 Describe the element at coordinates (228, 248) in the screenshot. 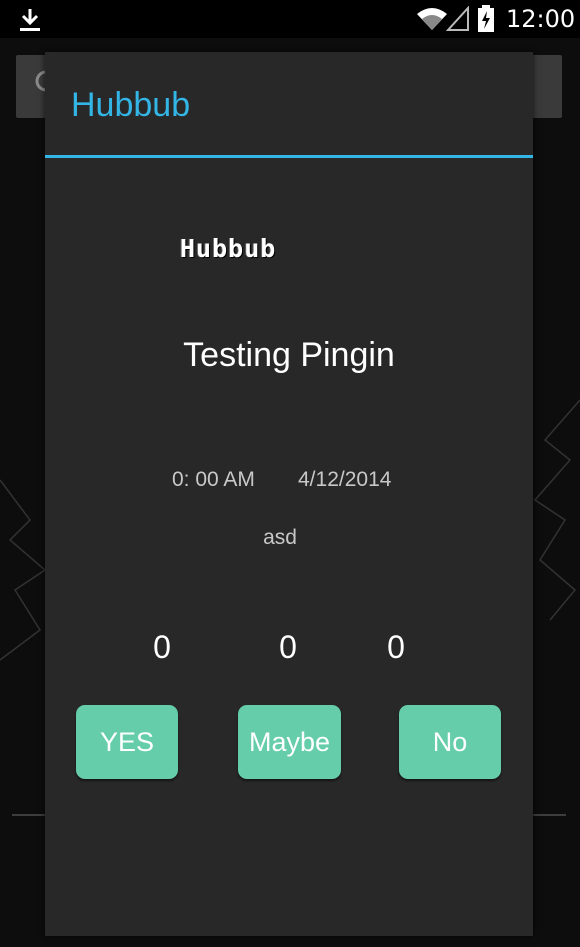

I see `app-logo: Hubbub` at that location.